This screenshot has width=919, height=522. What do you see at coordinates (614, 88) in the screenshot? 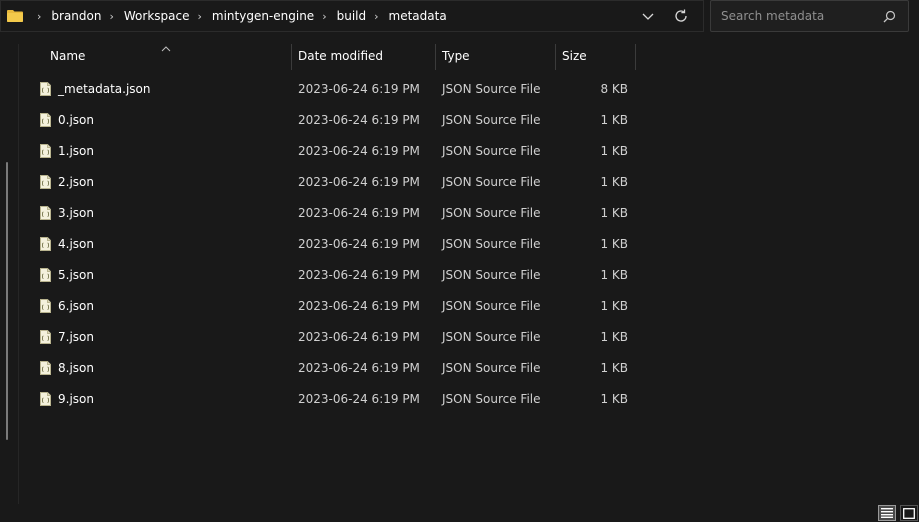
I see `file-size: 8 KB` at bounding box center [614, 88].